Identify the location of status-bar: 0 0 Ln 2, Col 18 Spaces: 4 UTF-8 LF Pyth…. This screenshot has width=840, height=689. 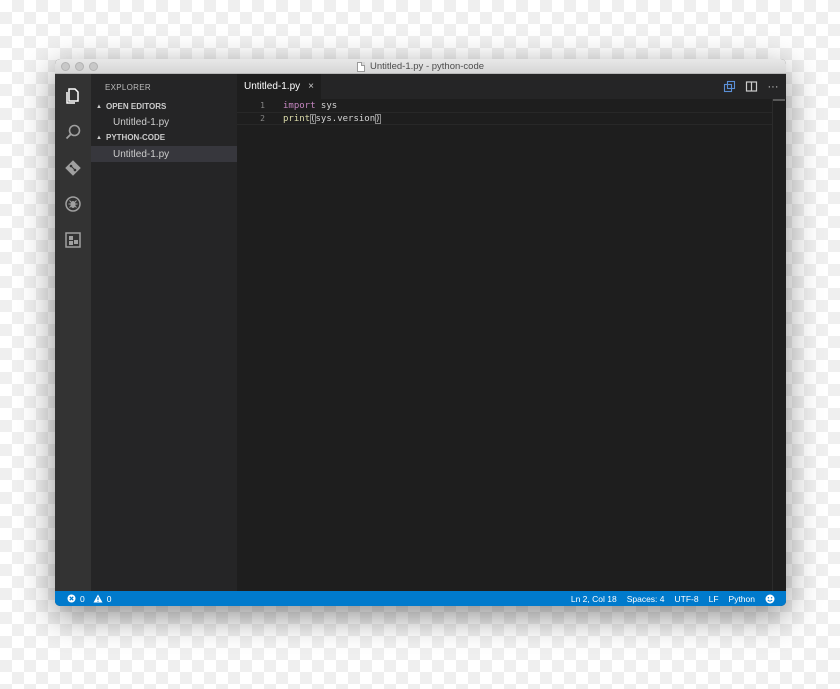
(420, 598).